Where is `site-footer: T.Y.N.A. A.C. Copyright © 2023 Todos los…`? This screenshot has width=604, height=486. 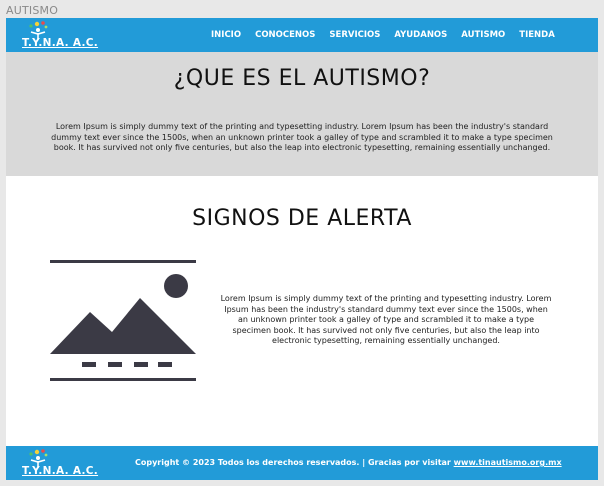 site-footer: T.Y.N.A. A.C. Copyright © 2023 Todos los… is located at coordinates (302, 463).